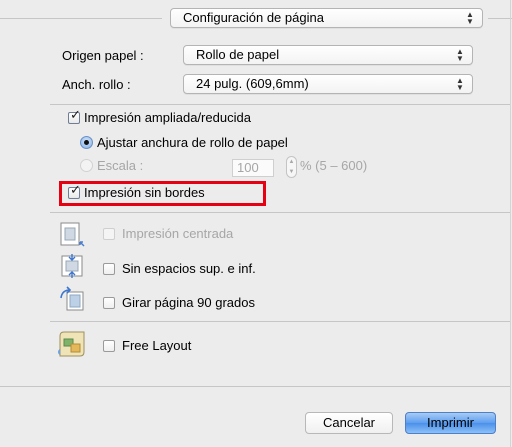 This screenshot has height=447, width=512. I want to click on radio-dot-icon, so click(86, 142).